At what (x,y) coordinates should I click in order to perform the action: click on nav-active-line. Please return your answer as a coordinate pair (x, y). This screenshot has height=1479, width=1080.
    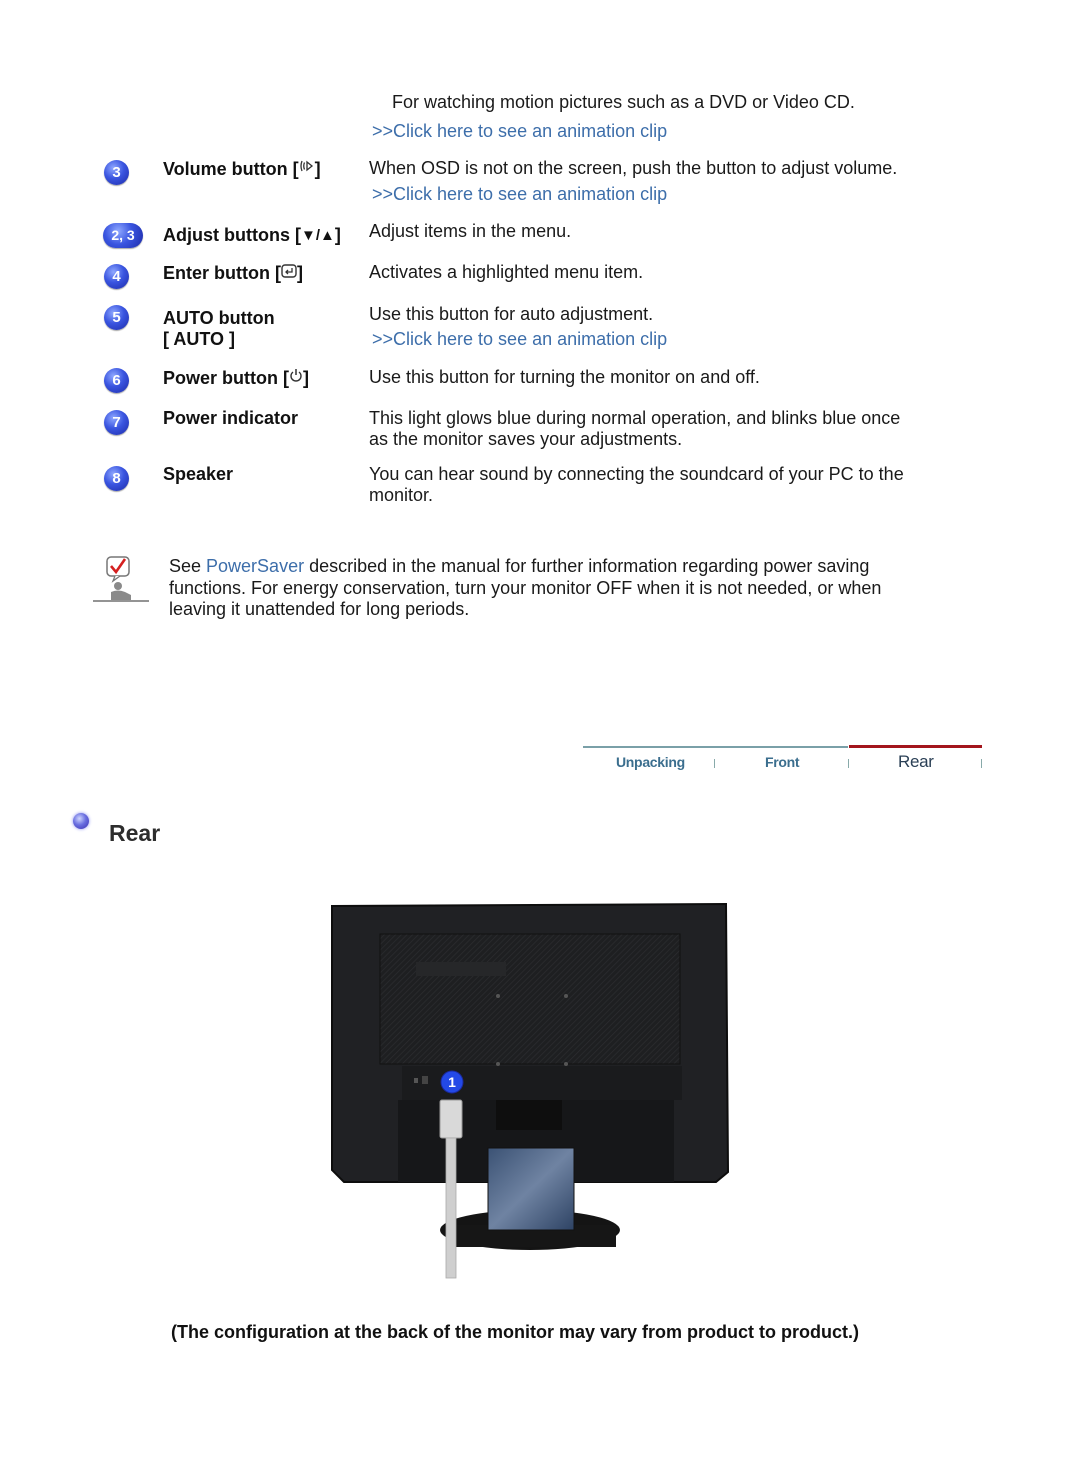
    Looking at the image, I should click on (915, 746).